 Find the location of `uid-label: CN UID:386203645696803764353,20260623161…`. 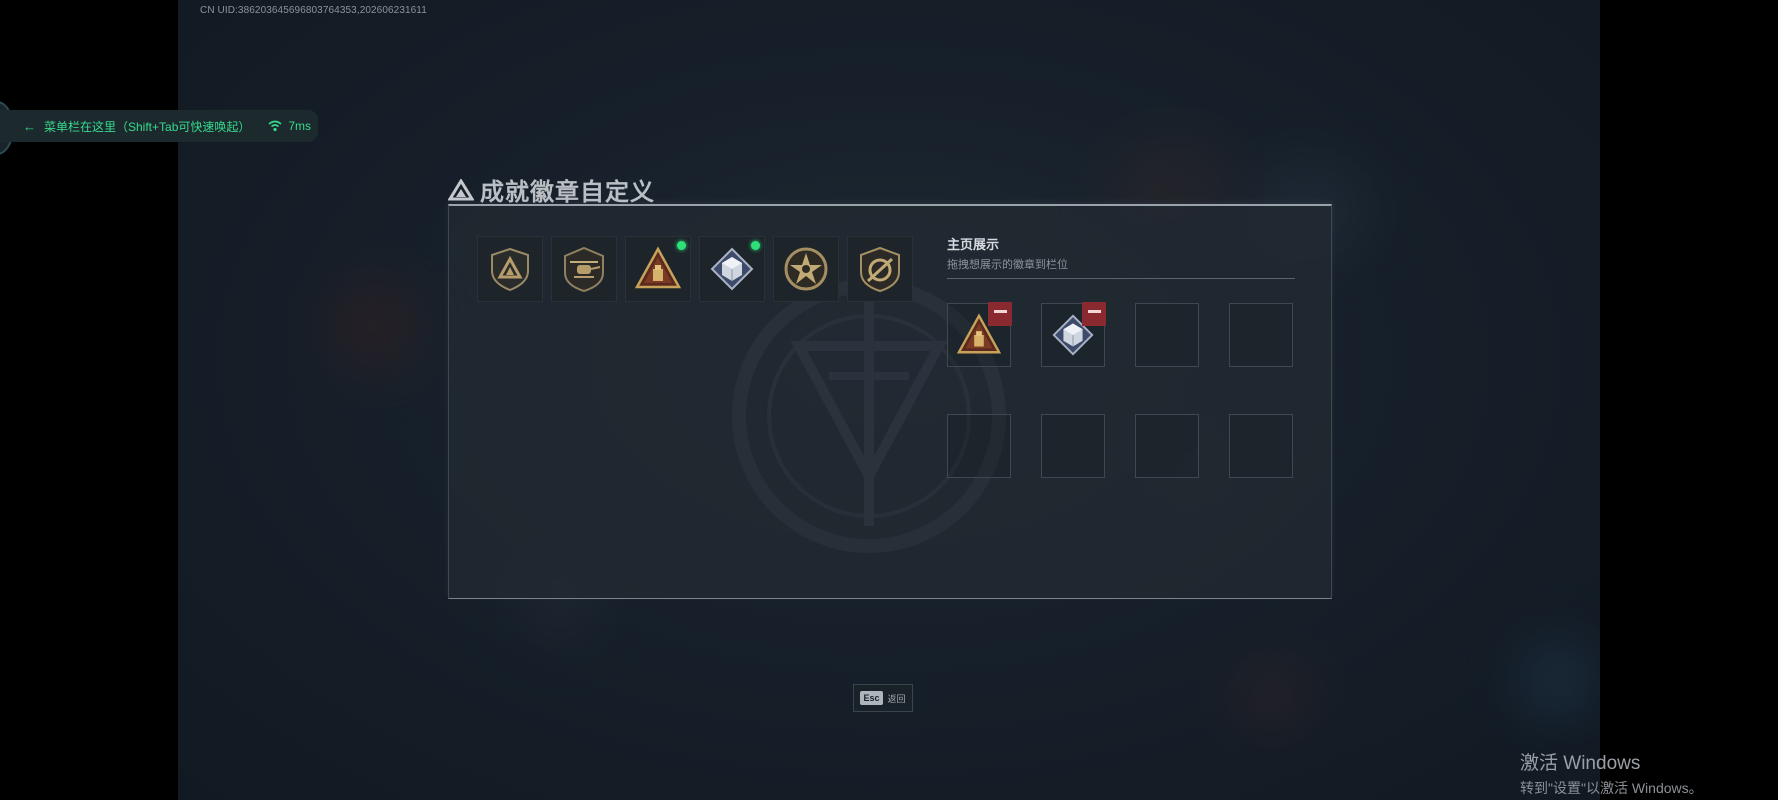

uid-label: CN UID:386203645696803764353,20260623161… is located at coordinates (313, 10).